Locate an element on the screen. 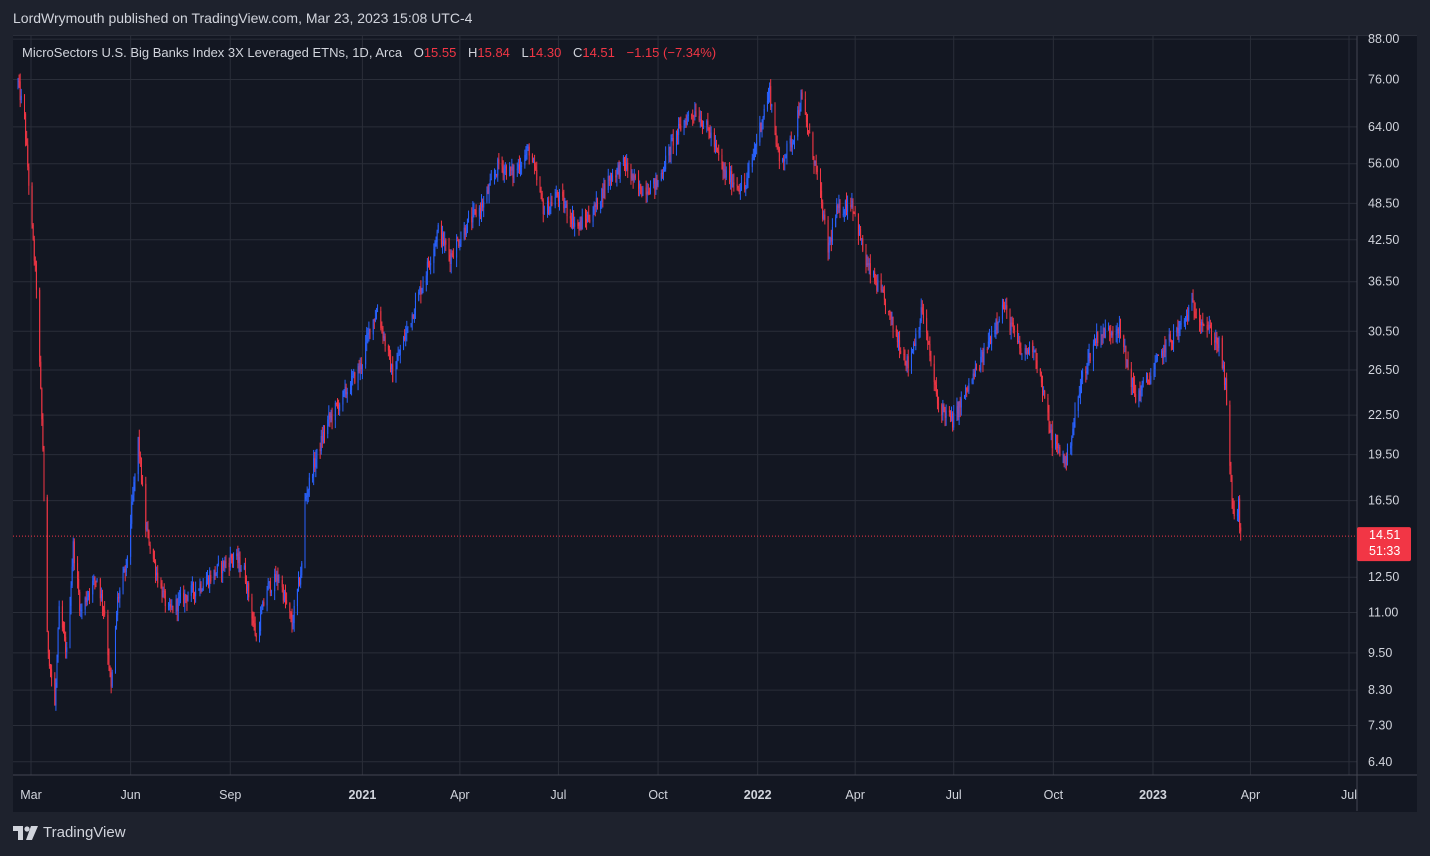 The width and height of the screenshot is (1430, 856). x-tick-label: Jul is located at coordinates (954, 795).